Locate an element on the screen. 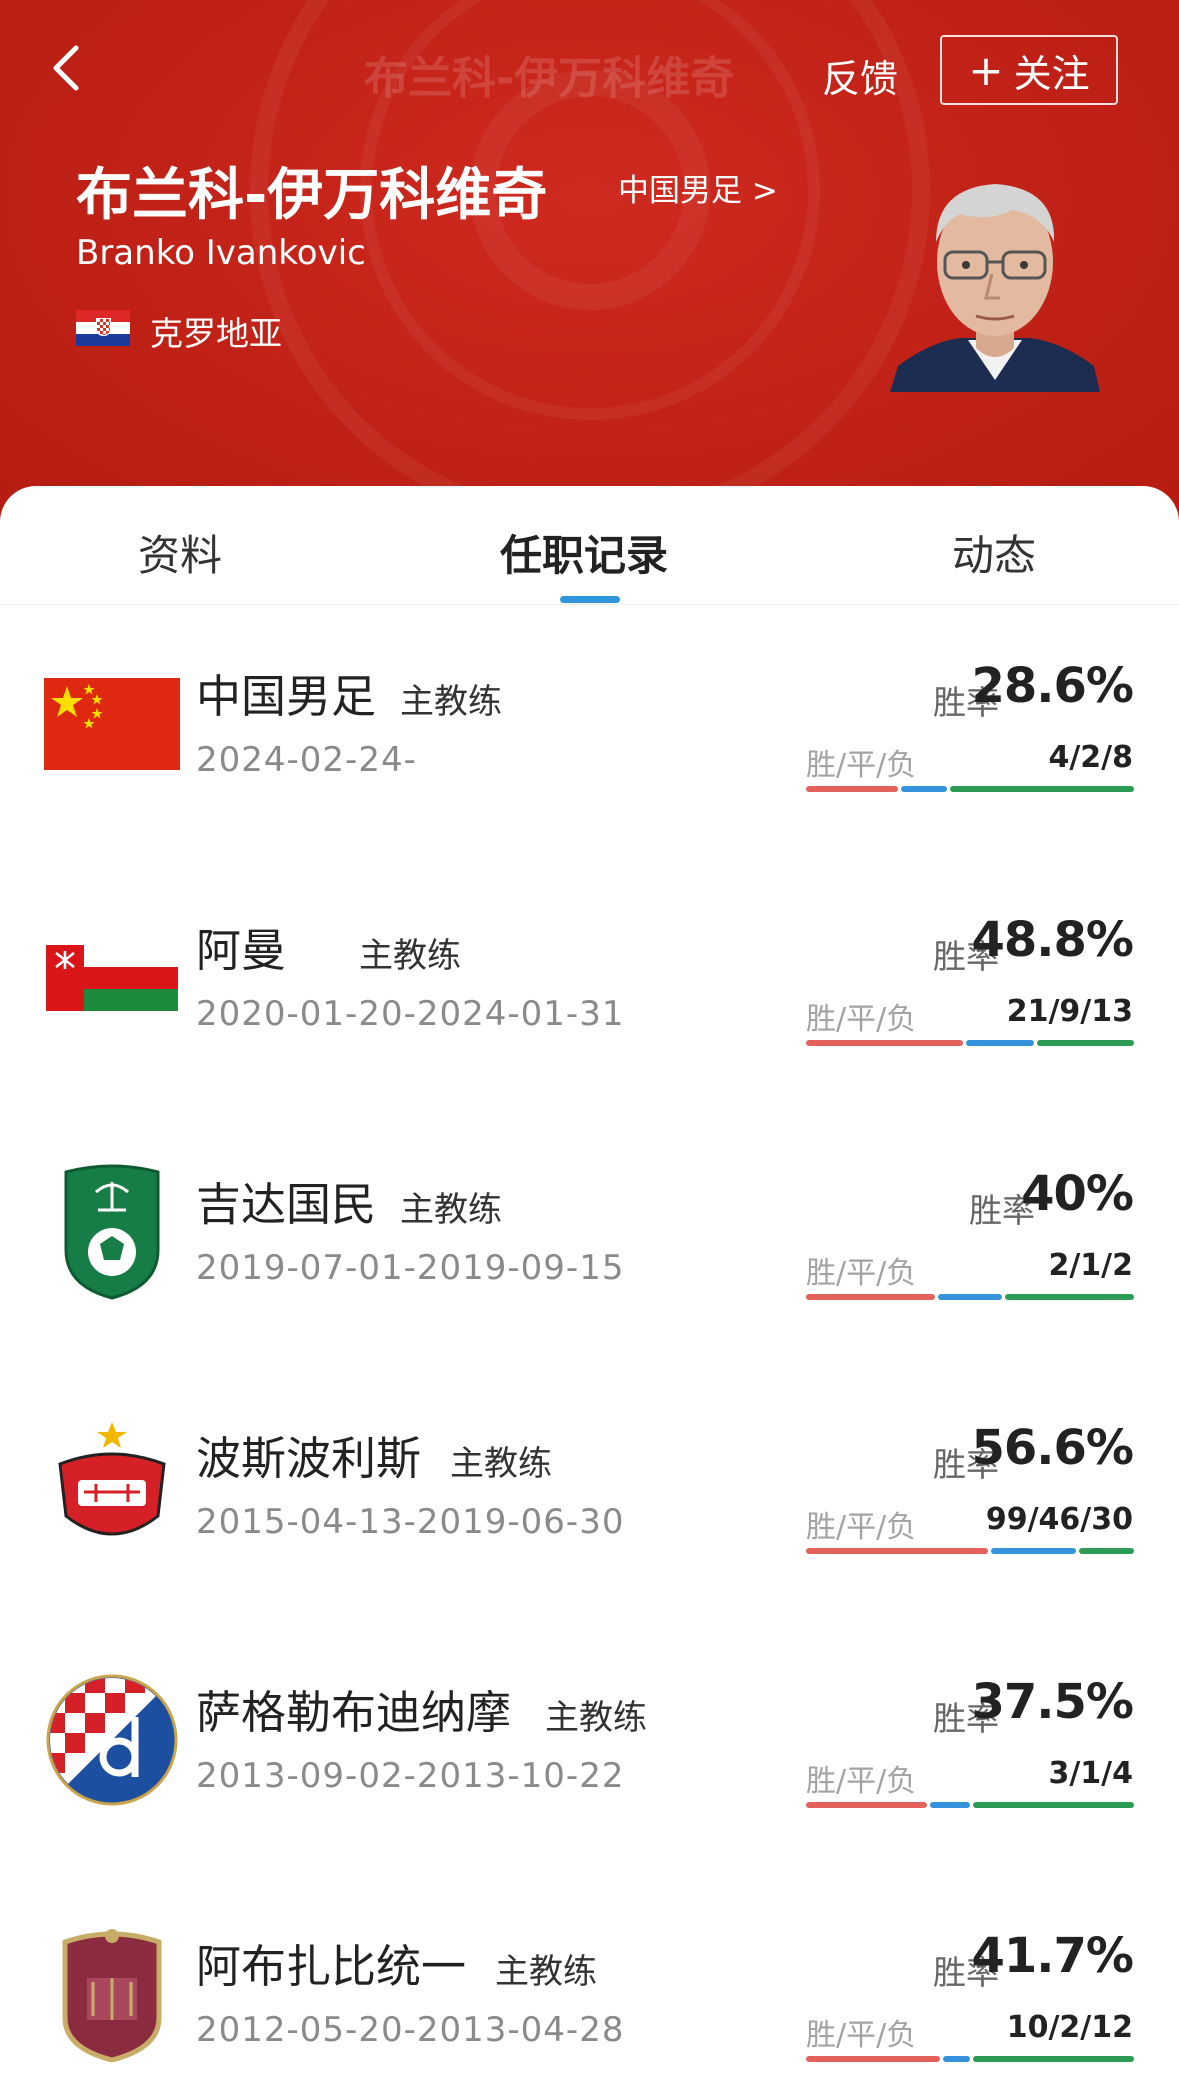 The height and width of the screenshot is (2097, 1179). back-arrow-icon is located at coordinates (66, 68).